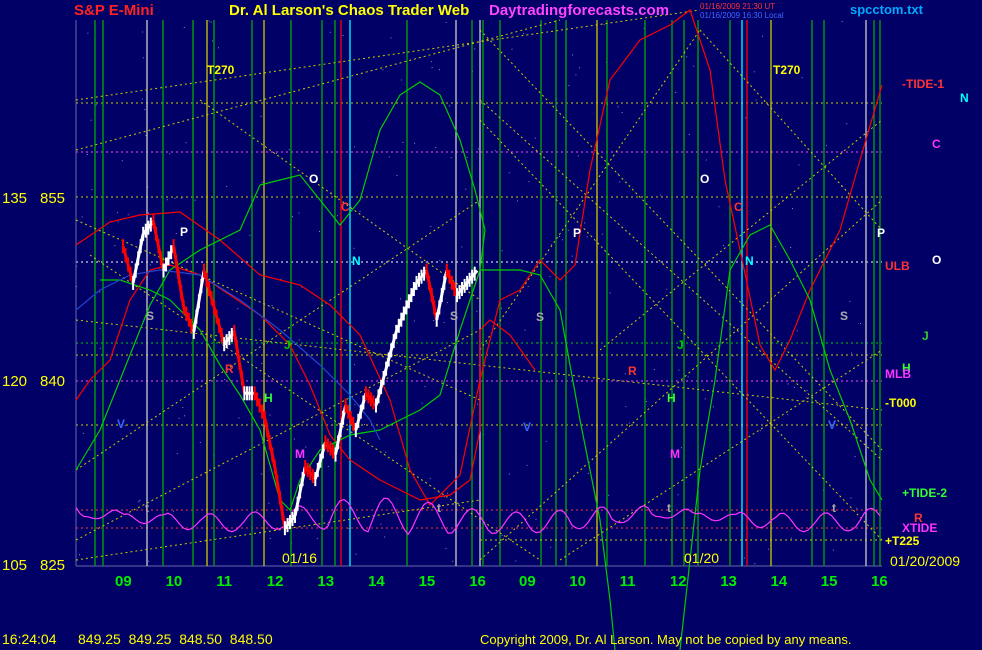 The image size is (982, 650). What do you see at coordinates (749, 261) in the screenshot?
I see `in-chart-label: N` at bounding box center [749, 261].